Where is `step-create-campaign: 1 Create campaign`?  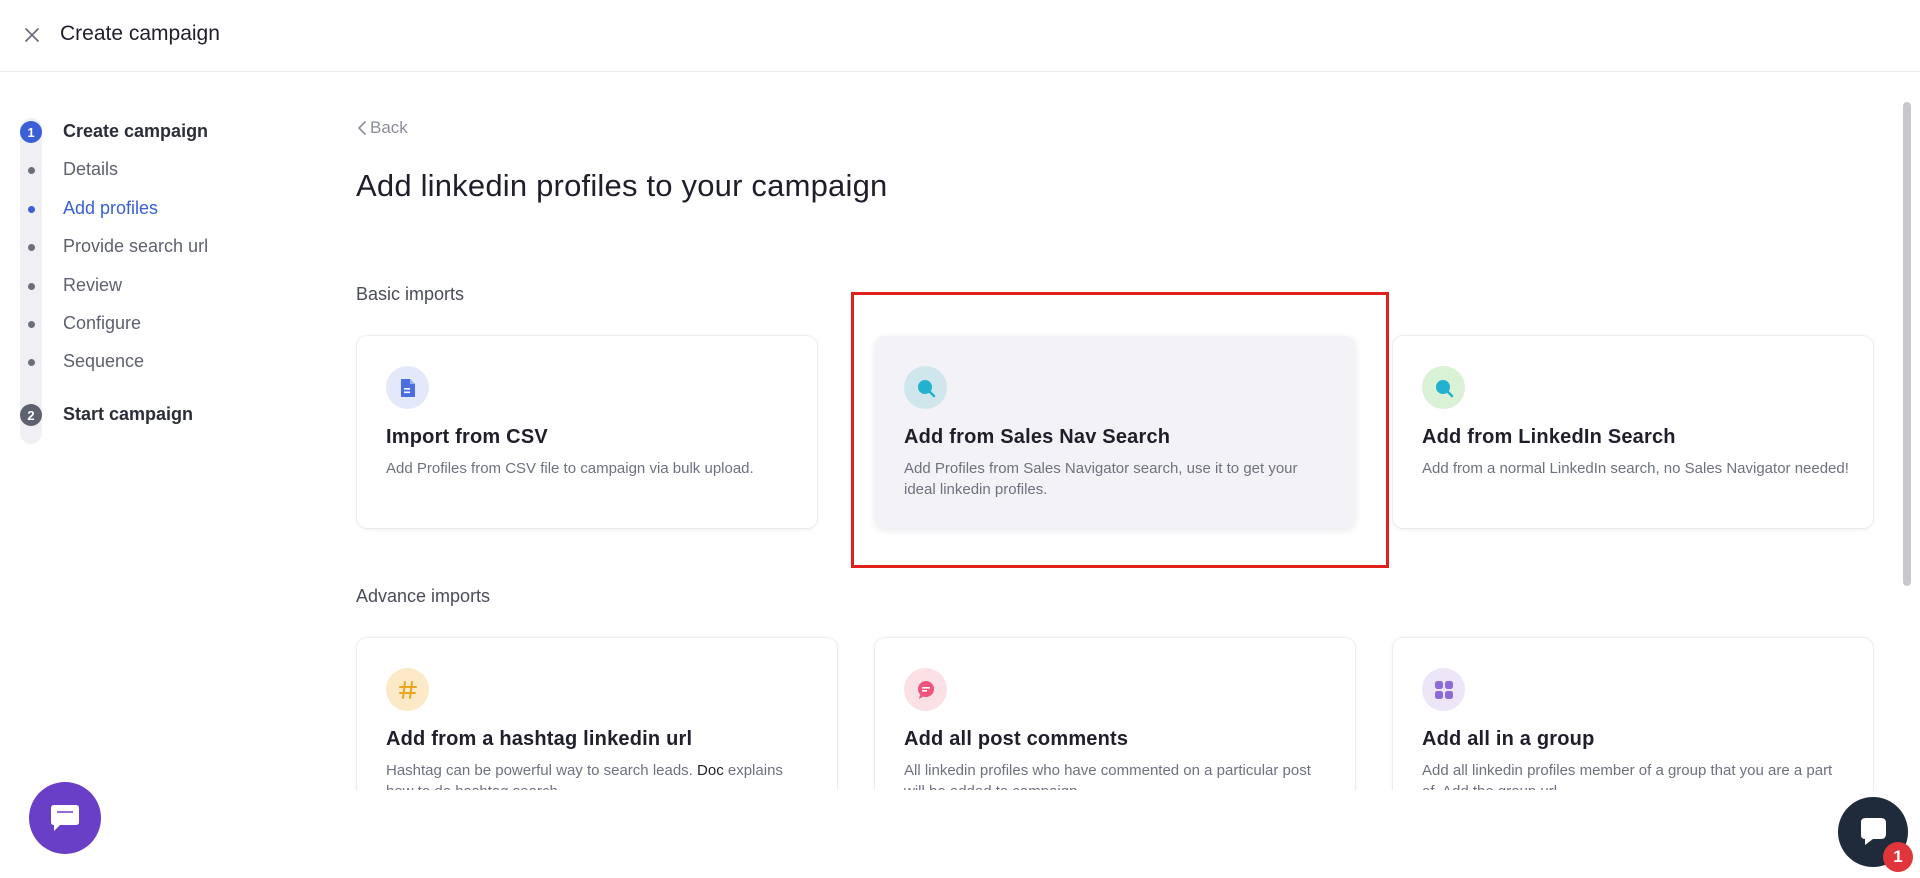
step-create-campaign: 1 Create campaign is located at coordinates (114, 132).